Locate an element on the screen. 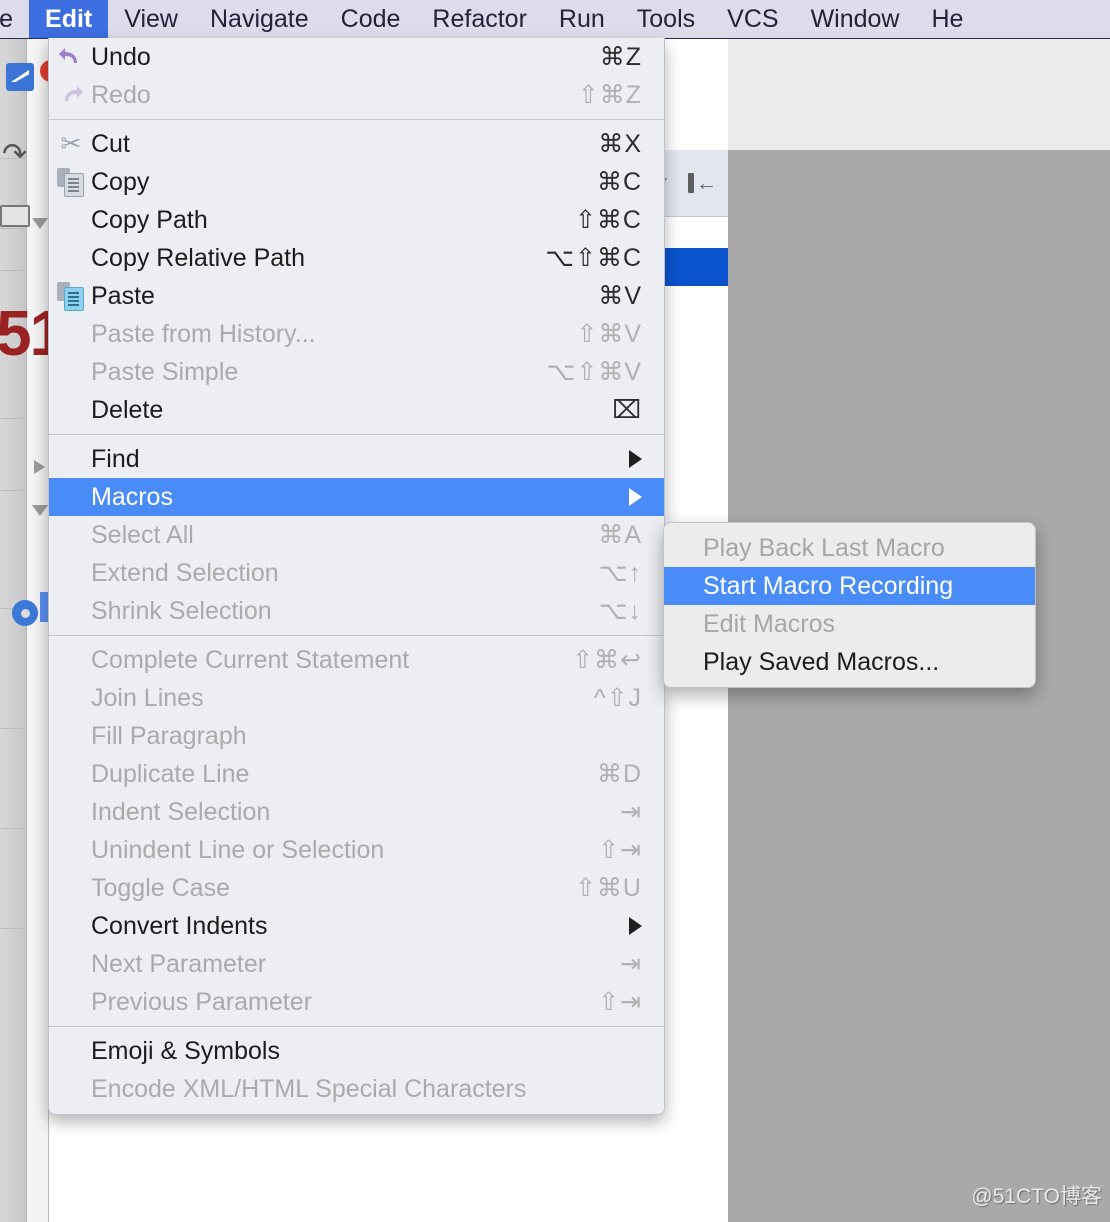 This screenshot has width=1110, height=1222. menubar-item-navigate: Navigate is located at coordinates (259, 19).